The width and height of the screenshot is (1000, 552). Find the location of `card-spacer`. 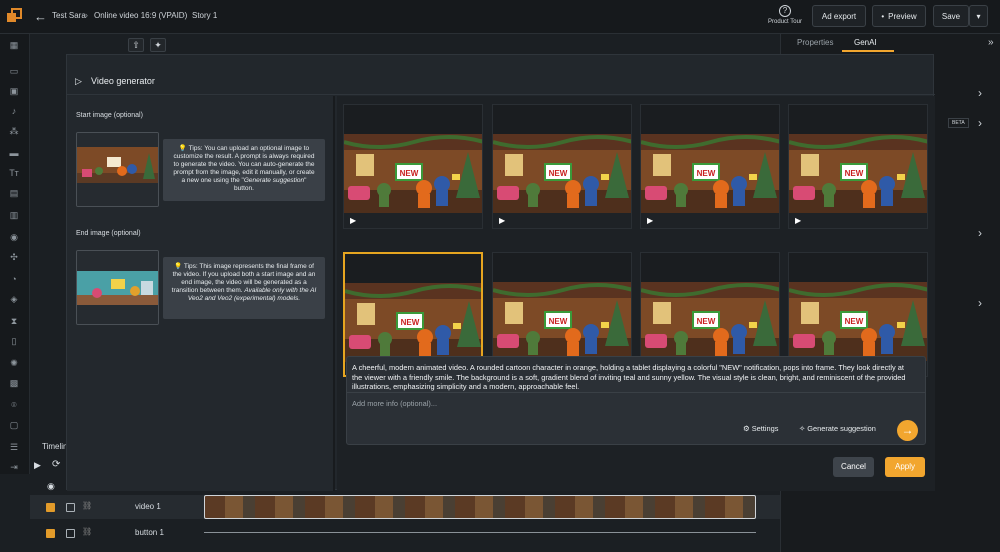

card-spacer is located at coordinates (710, 267).